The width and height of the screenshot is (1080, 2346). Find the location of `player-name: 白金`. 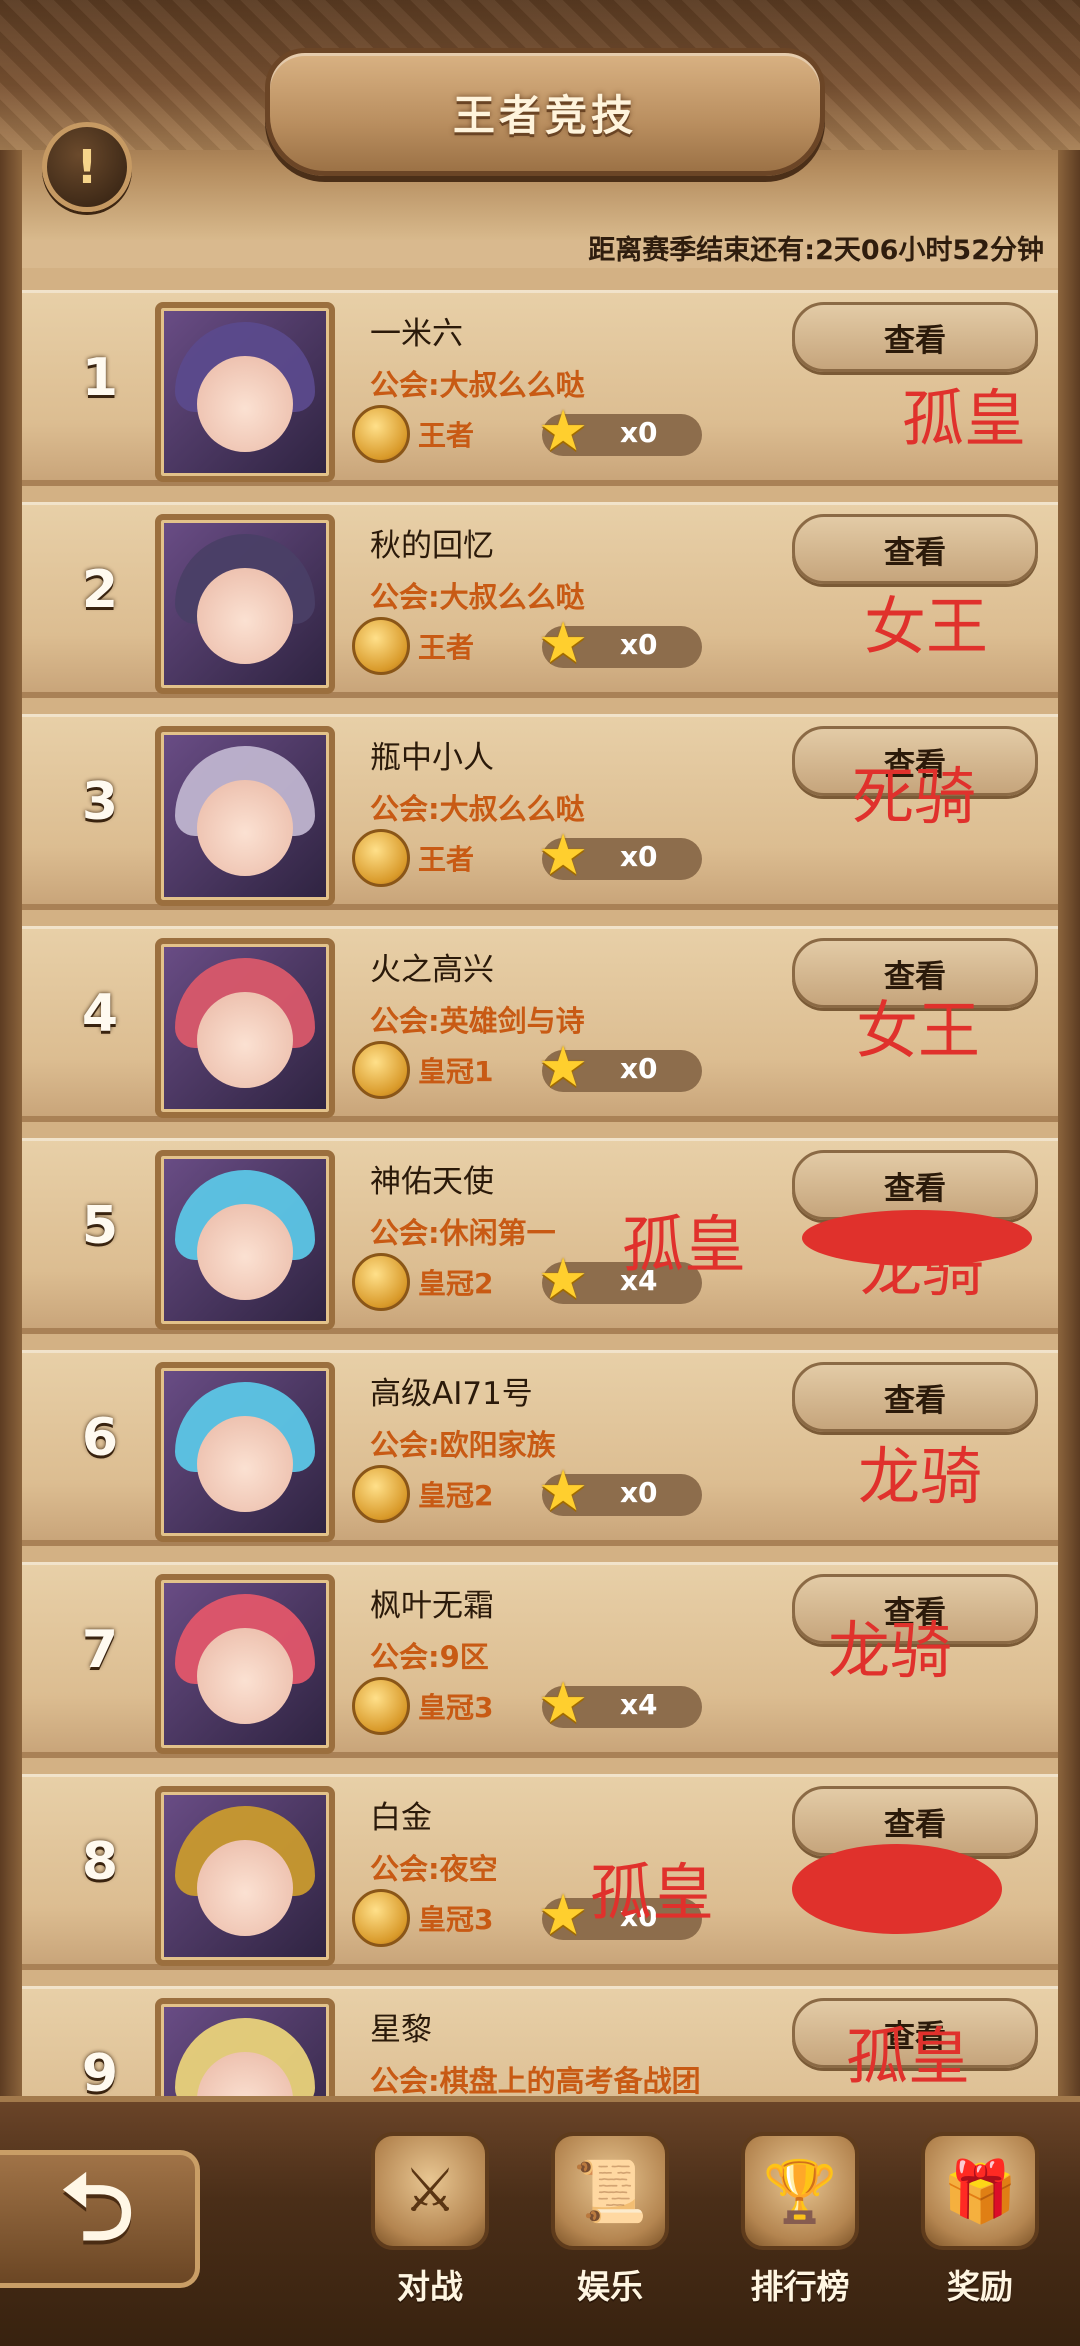

player-name: 白金 is located at coordinates (401, 1818).